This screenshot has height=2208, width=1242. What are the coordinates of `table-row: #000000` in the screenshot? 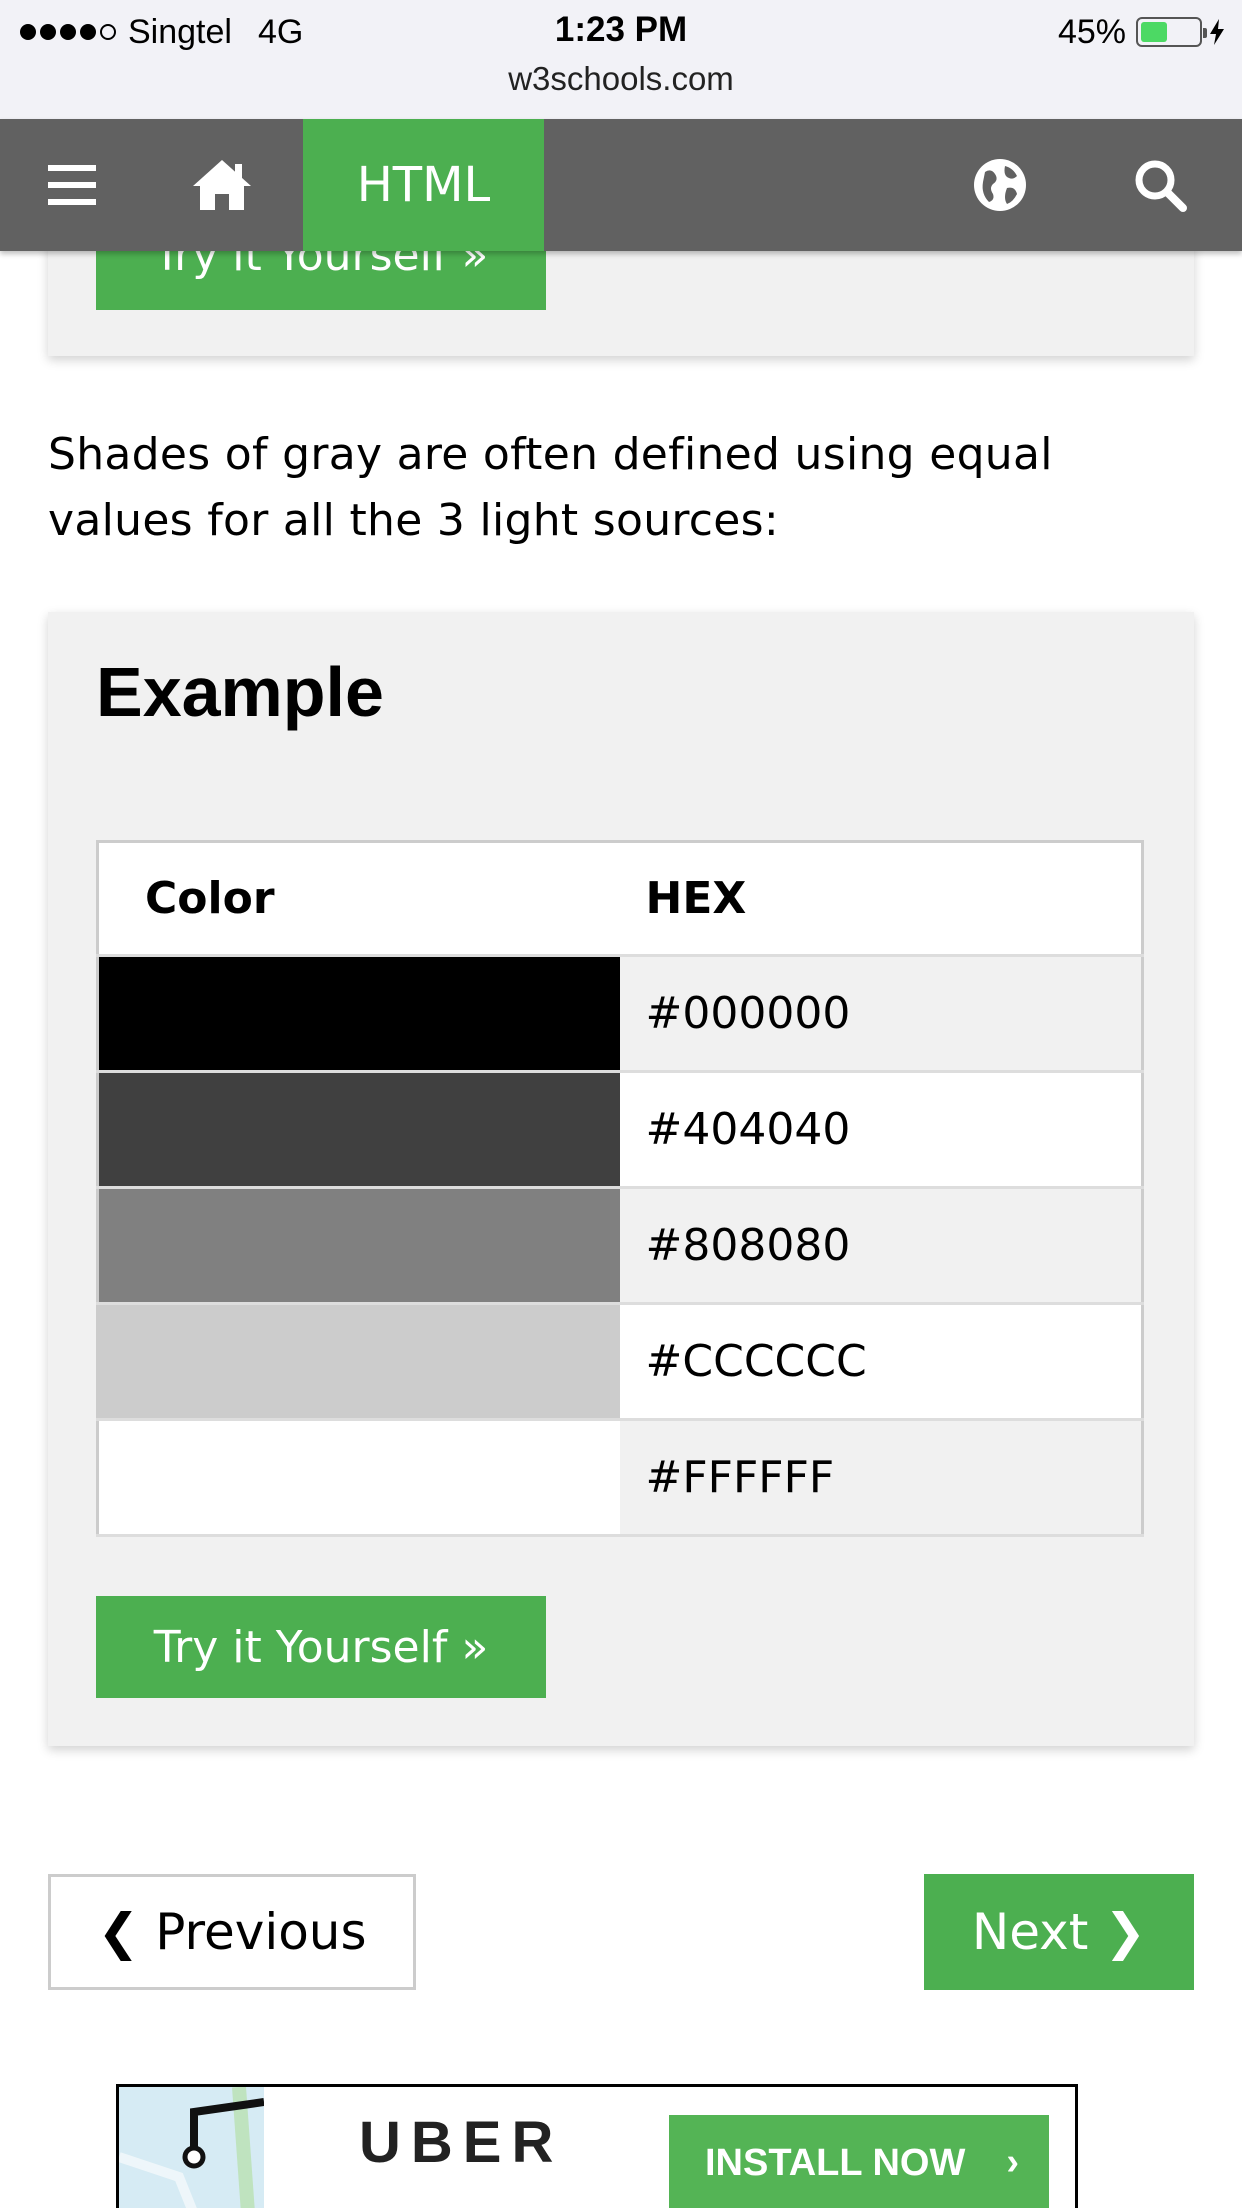 It's located at (620, 1014).